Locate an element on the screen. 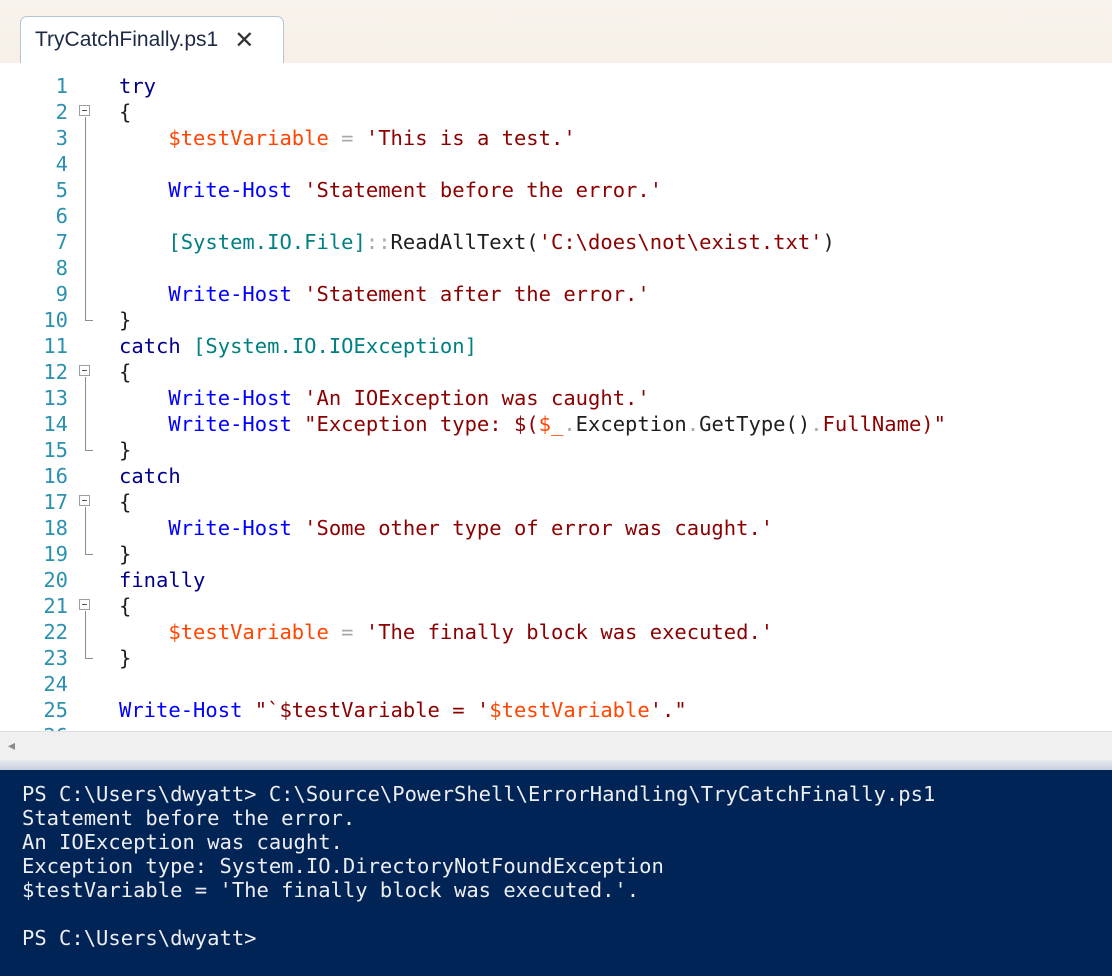  tab-trycatchfinally: TryCatchFinally.ps1 ✕ is located at coordinates (152, 39).